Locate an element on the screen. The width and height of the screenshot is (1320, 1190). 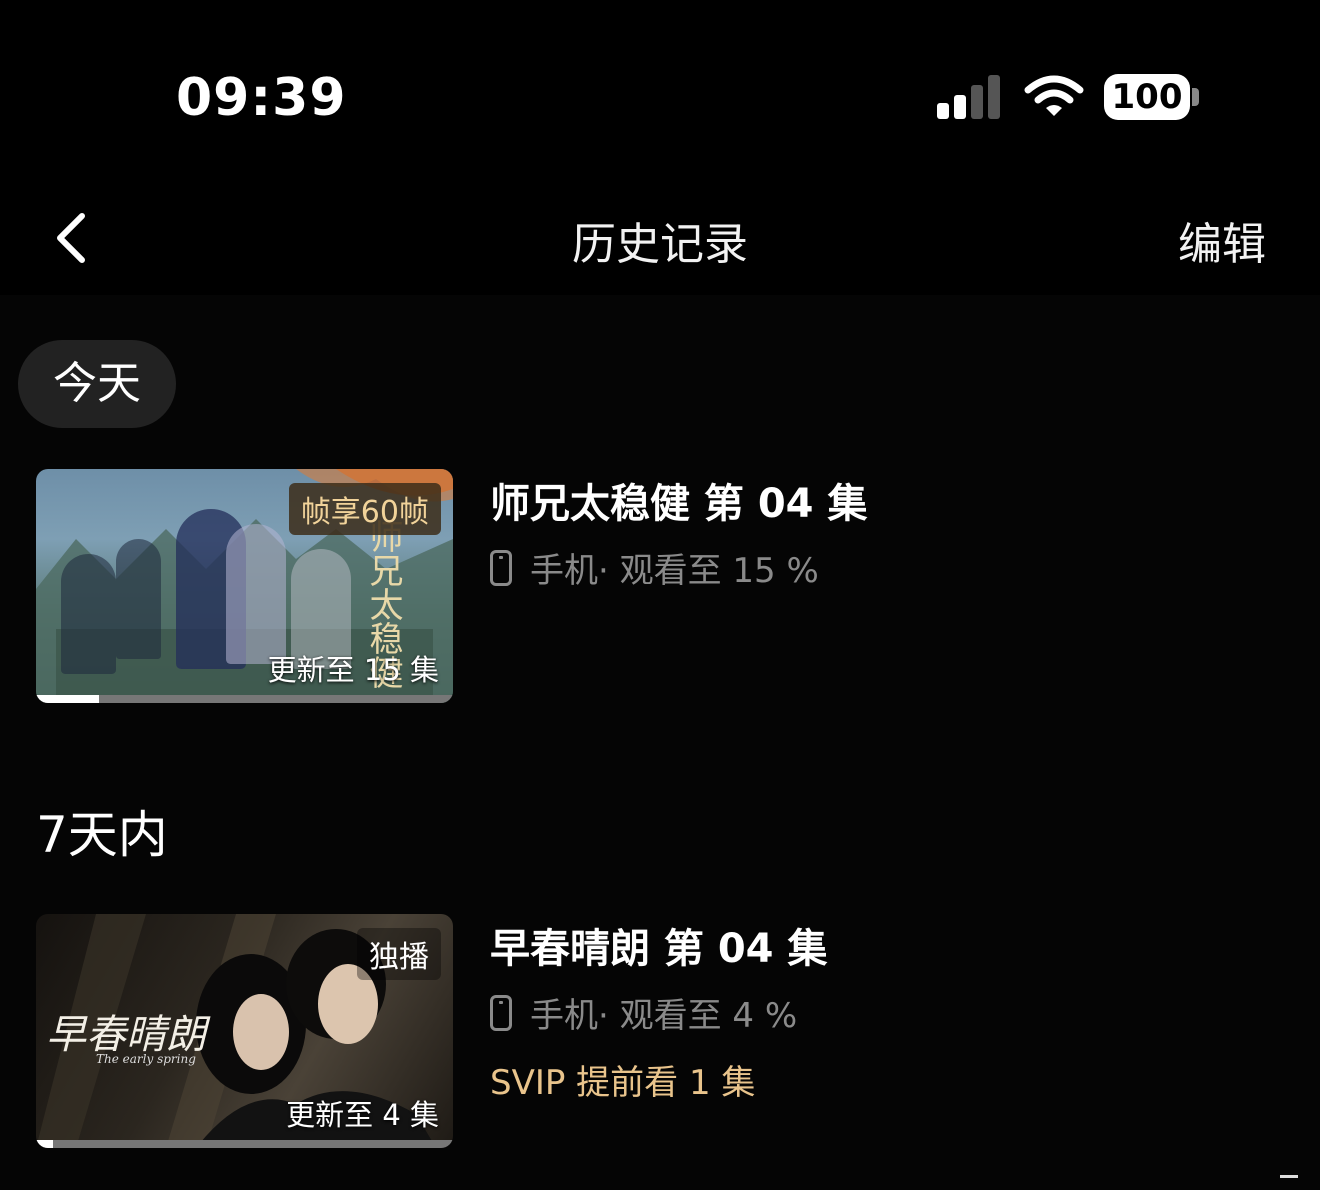
section-header-7days: 7天内 is located at coordinates (102, 835).